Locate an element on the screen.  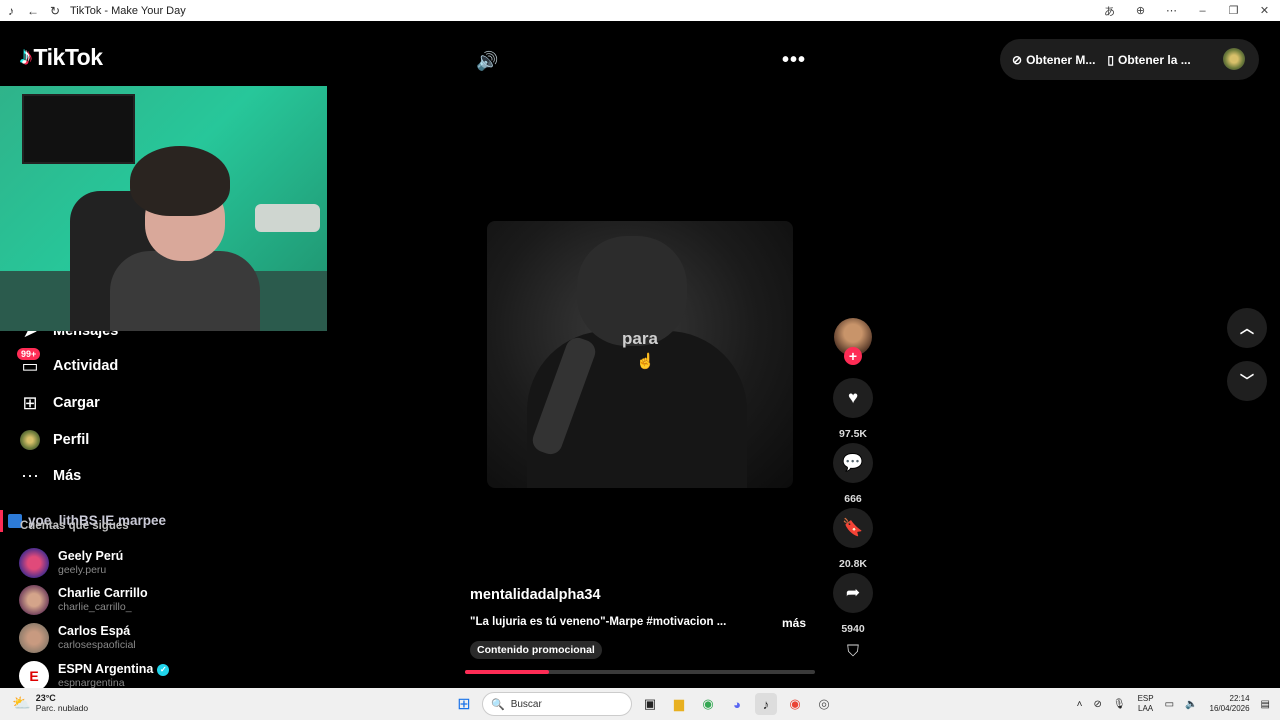
cloud-sun-icon: ⛅ is located at coordinates (21, 703).